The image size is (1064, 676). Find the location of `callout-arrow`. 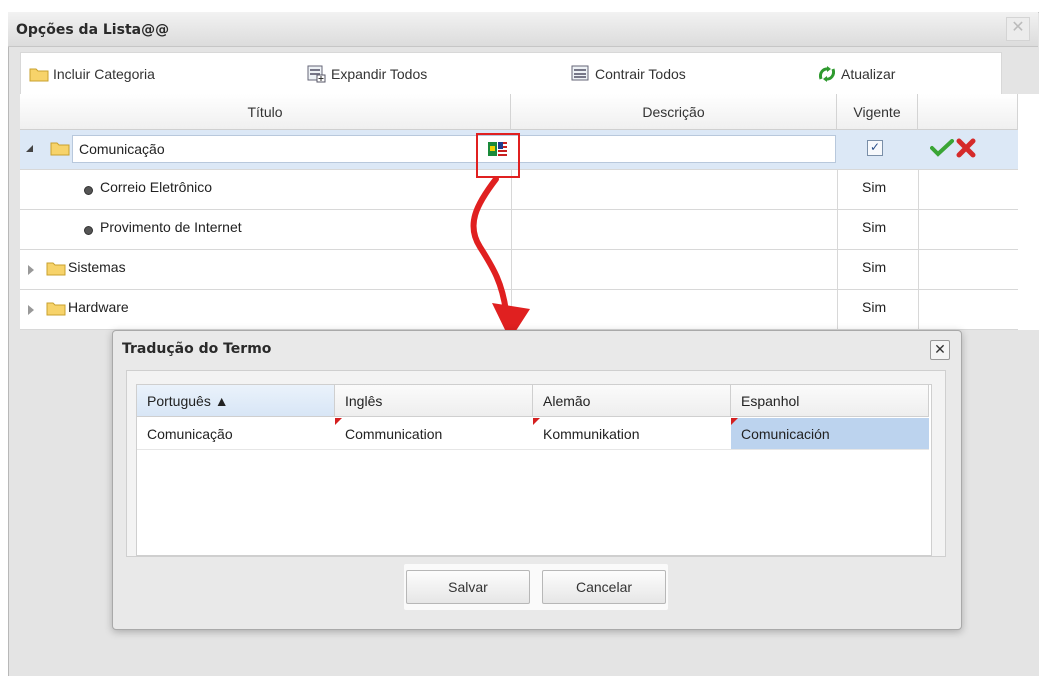

callout-arrow is located at coordinates (500, 258).